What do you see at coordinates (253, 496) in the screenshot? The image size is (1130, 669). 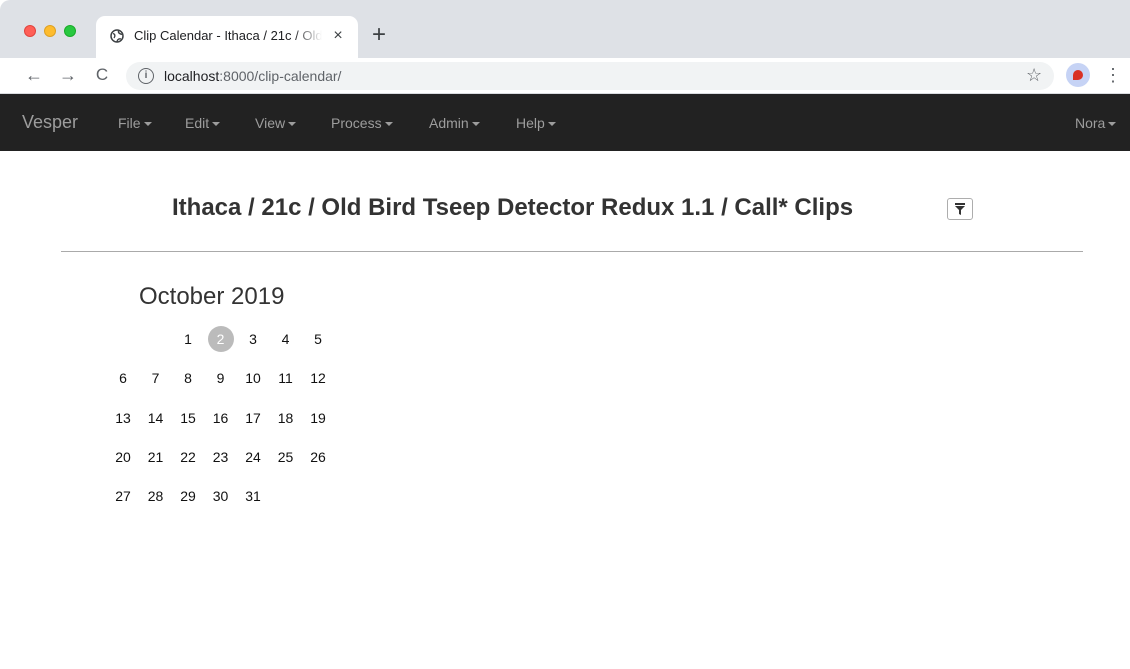 I see `calendar-day: 31` at bounding box center [253, 496].